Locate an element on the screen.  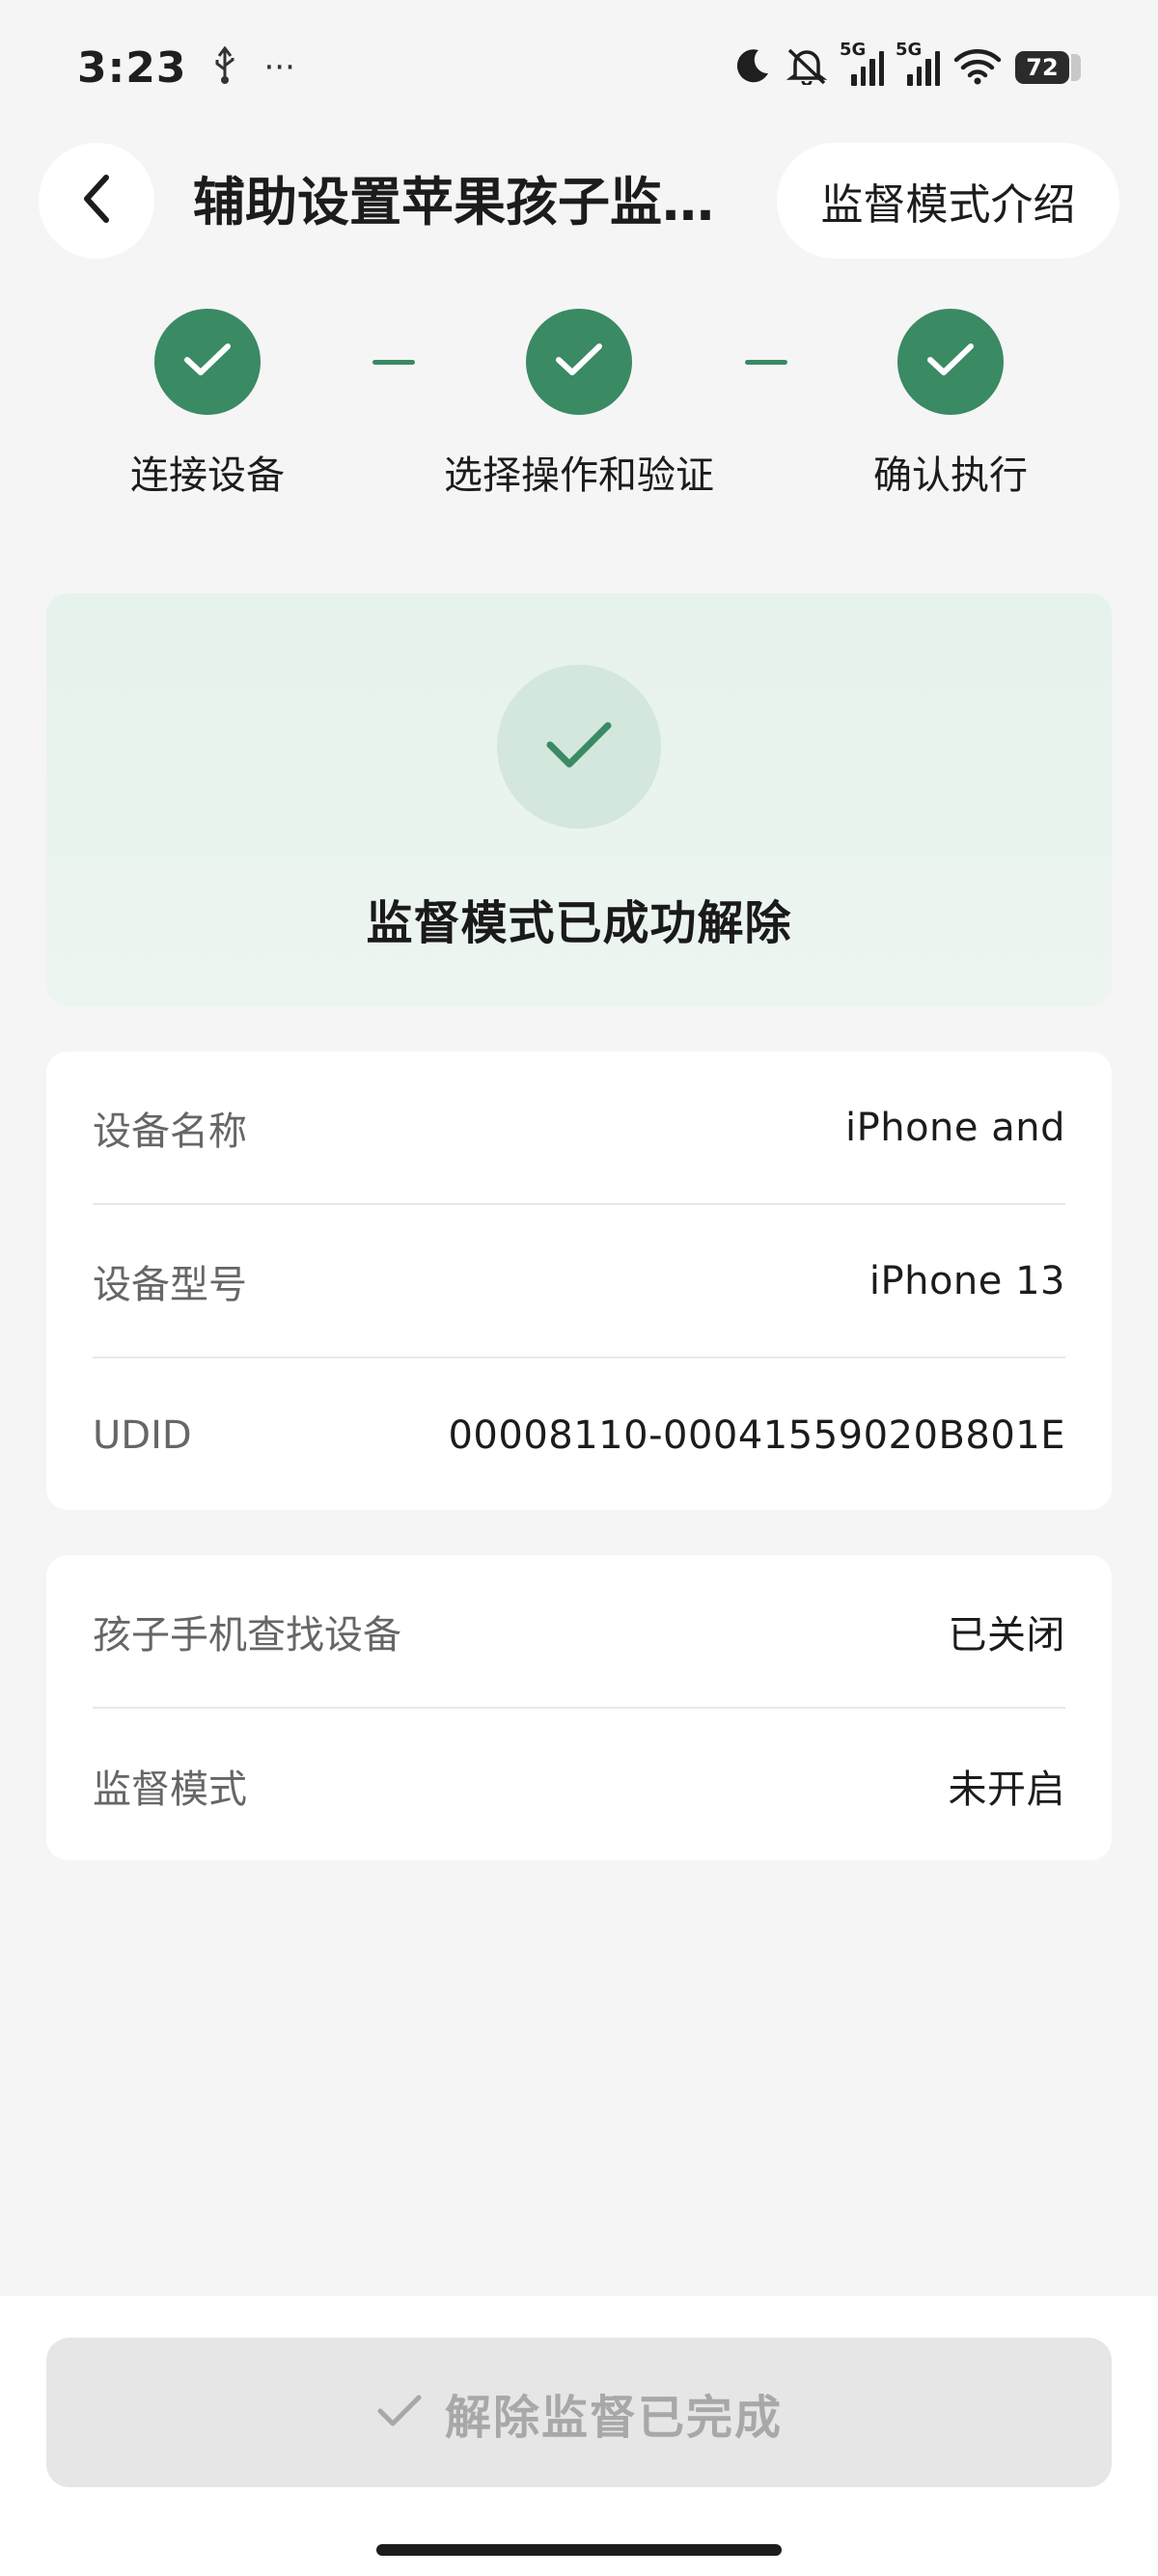
home-indicator is located at coordinates (579, 2550).